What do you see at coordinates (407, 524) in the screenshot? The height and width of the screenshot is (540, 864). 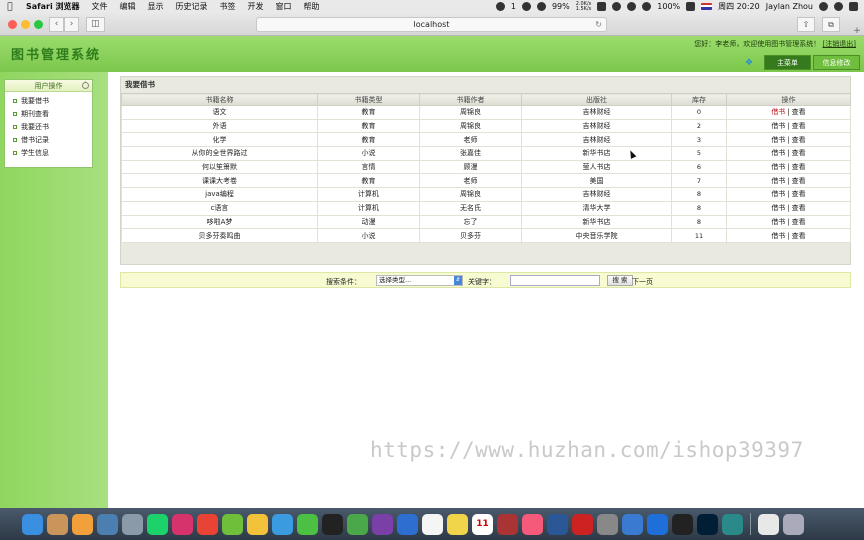 I see `xcode-icon` at bounding box center [407, 524].